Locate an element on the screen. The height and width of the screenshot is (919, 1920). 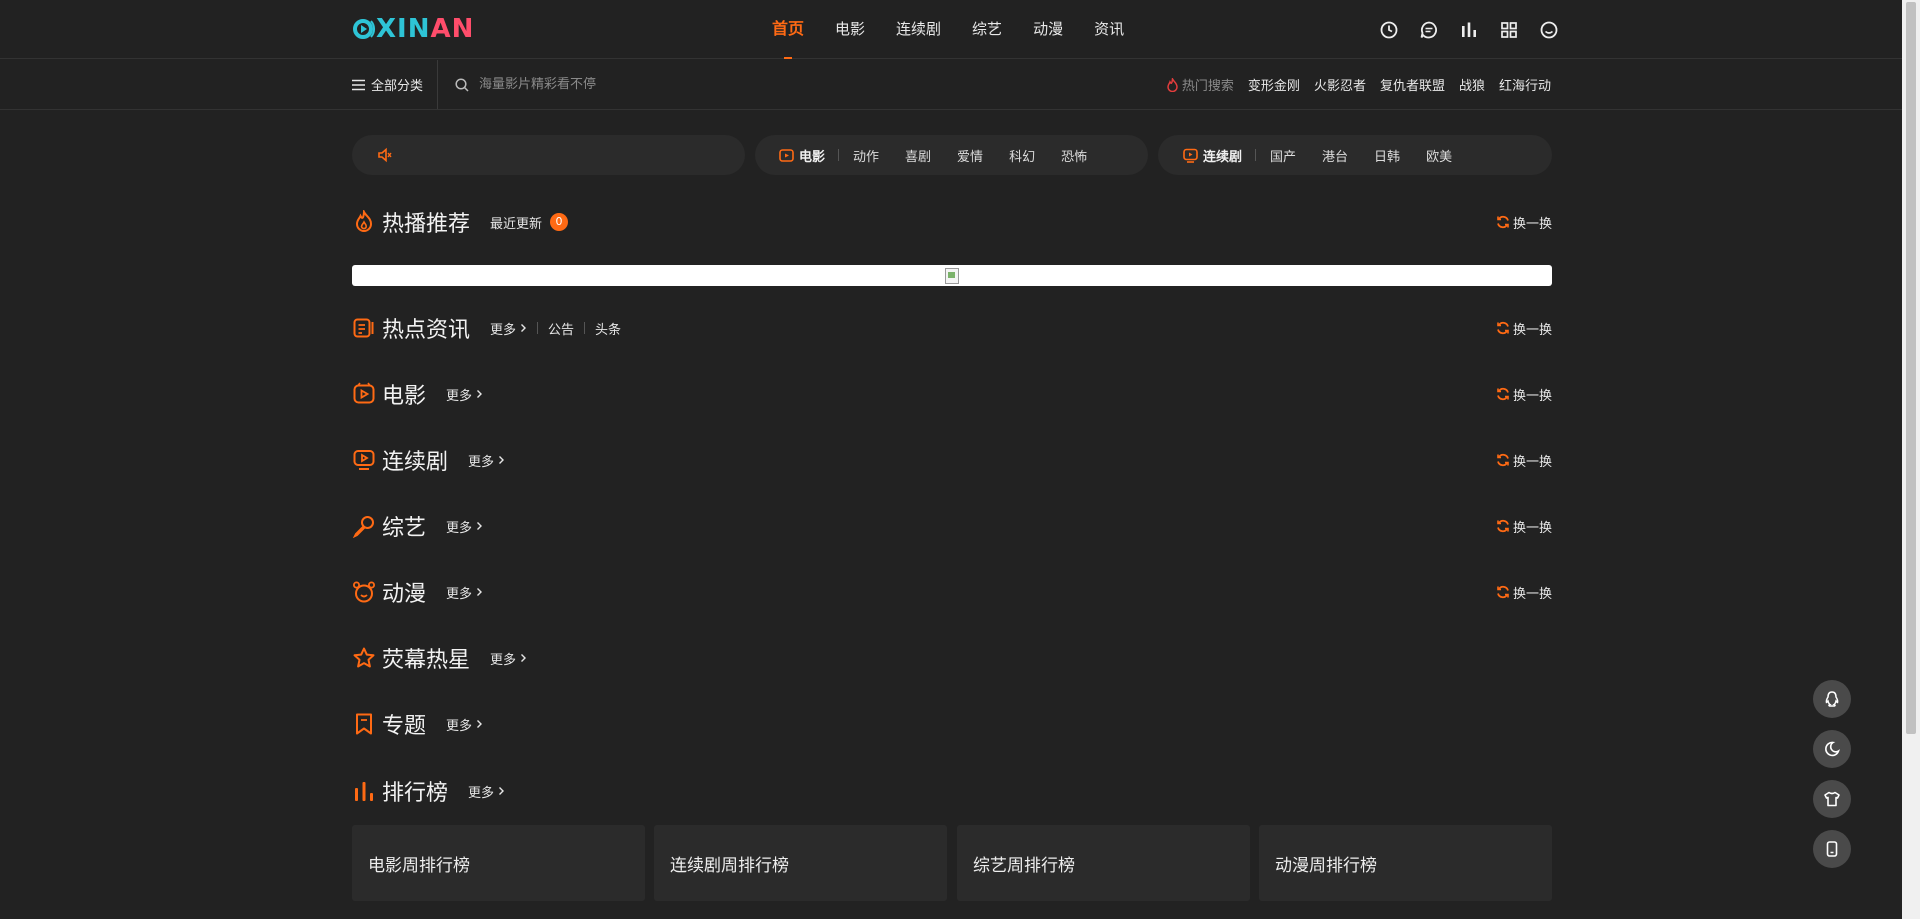
movie-category-link: 爱情 is located at coordinates (970, 155).